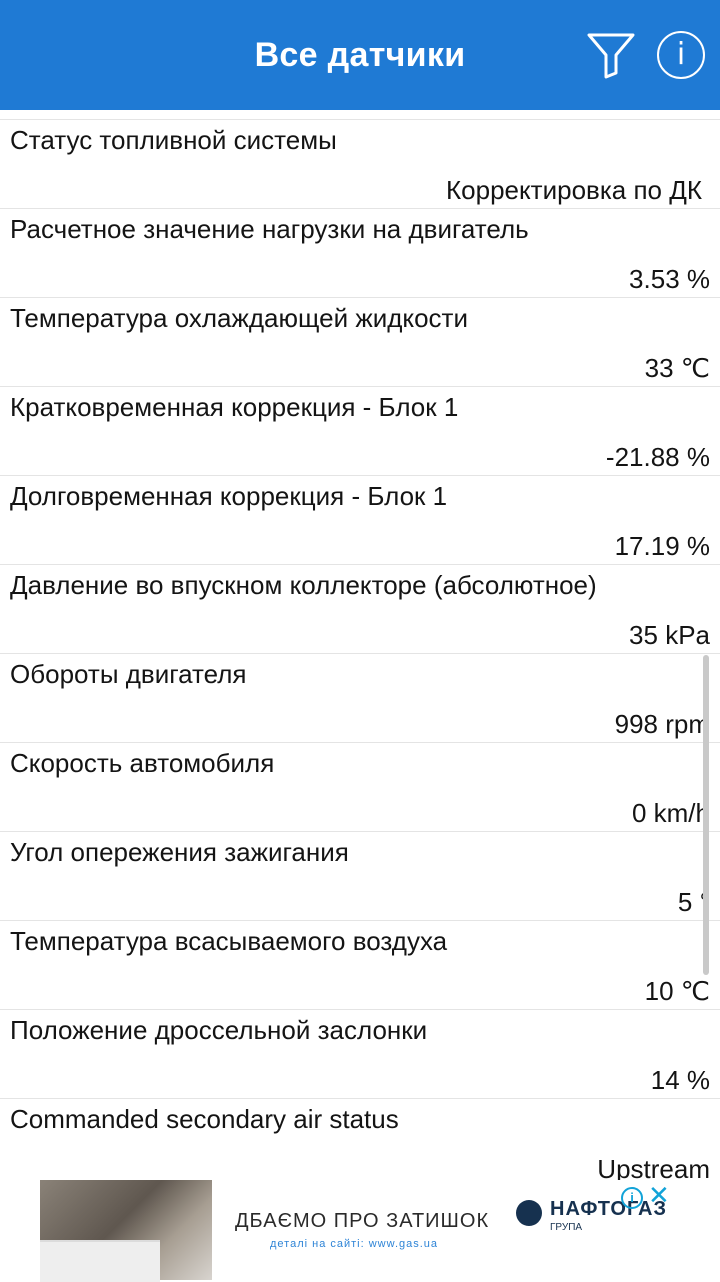 The image size is (720, 1282). What do you see at coordinates (204, 1119) in the screenshot?
I see `sensor-name: Commanded secondary air status` at bounding box center [204, 1119].